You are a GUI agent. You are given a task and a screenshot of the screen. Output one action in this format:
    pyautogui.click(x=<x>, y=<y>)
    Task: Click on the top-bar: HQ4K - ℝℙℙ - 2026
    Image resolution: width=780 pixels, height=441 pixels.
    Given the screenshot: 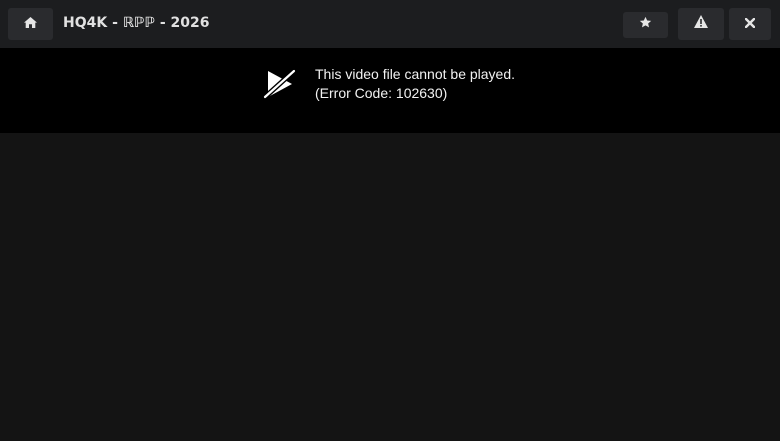 What is the action you would take?
    pyautogui.click(x=390, y=24)
    